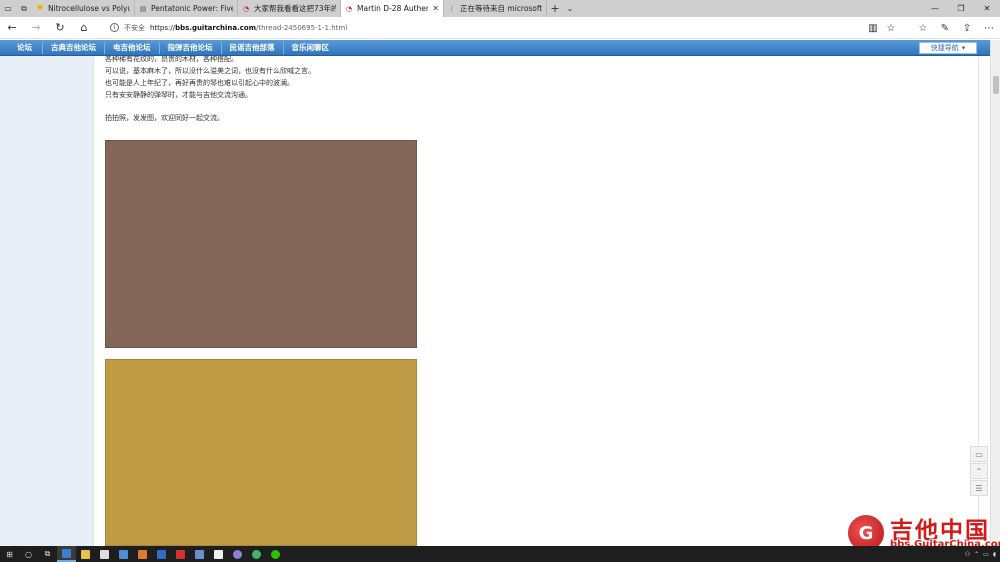 The image size is (1000, 562). I want to click on new-tab-icon: +, so click(555, 8).